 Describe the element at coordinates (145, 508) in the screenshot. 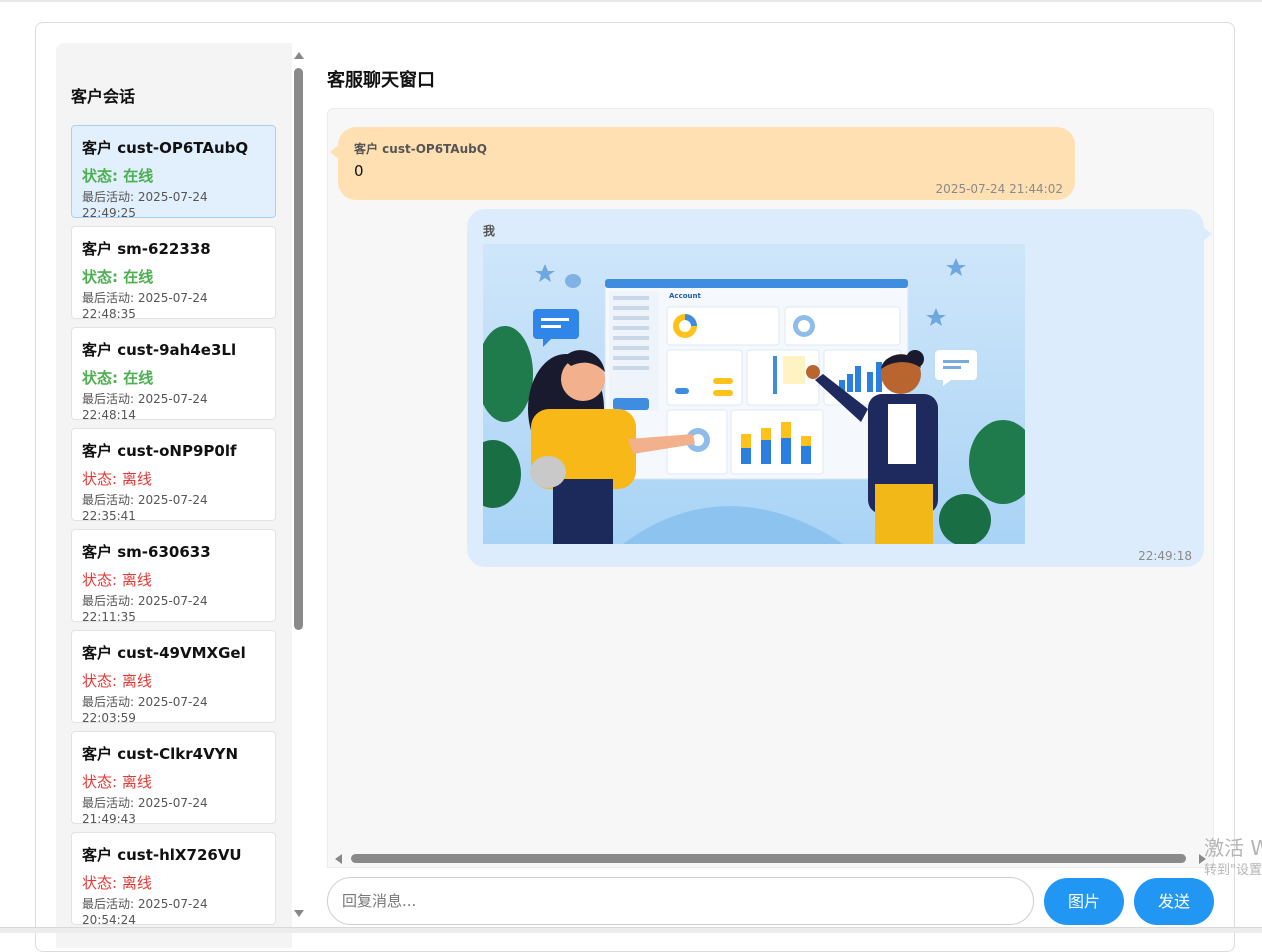

I see `session-last-active: 最后活动: 2025-07-24 22:35:41` at that location.